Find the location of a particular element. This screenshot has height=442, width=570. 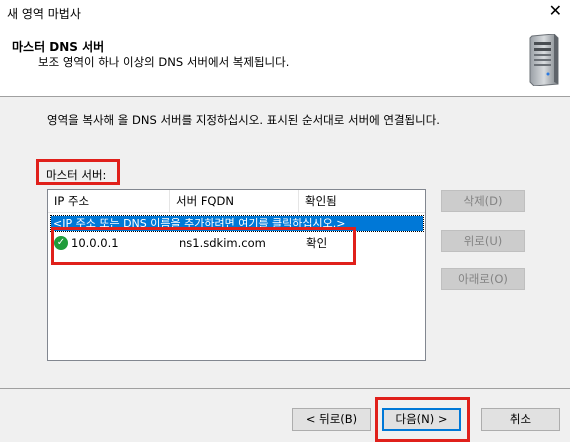

list-header: IP 주소 서버 FQDN 확인됨 is located at coordinates (236, 201).